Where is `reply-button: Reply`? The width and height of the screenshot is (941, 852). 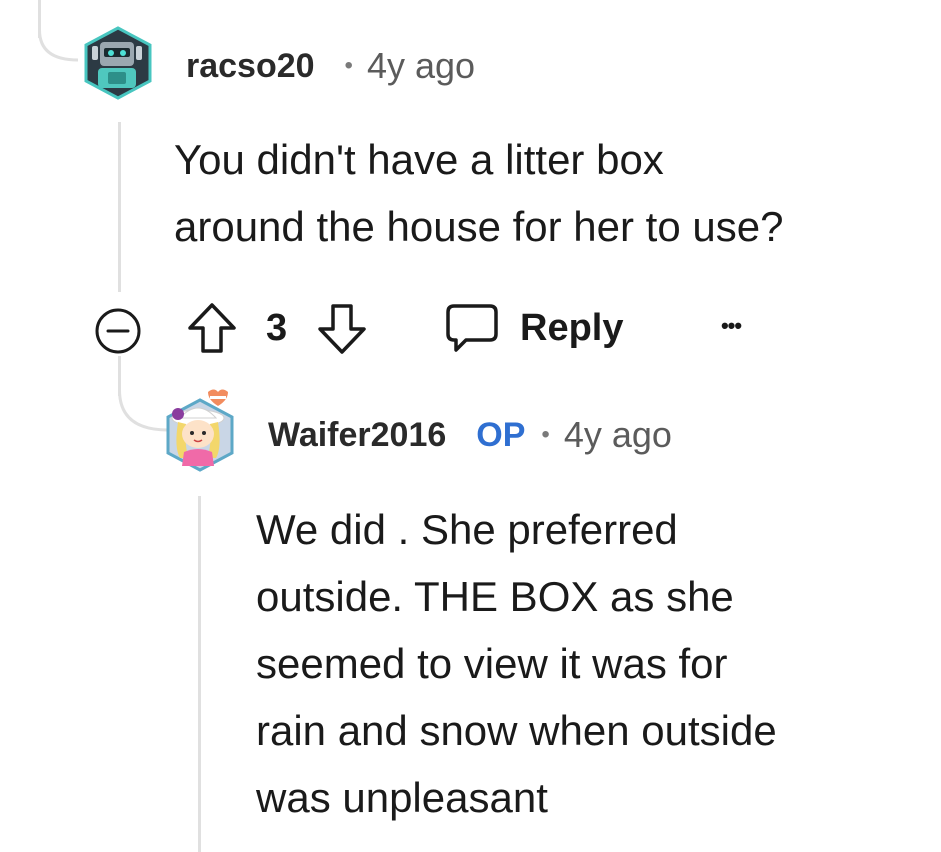
reply-button: Reply is located at coordinates (533, 328).